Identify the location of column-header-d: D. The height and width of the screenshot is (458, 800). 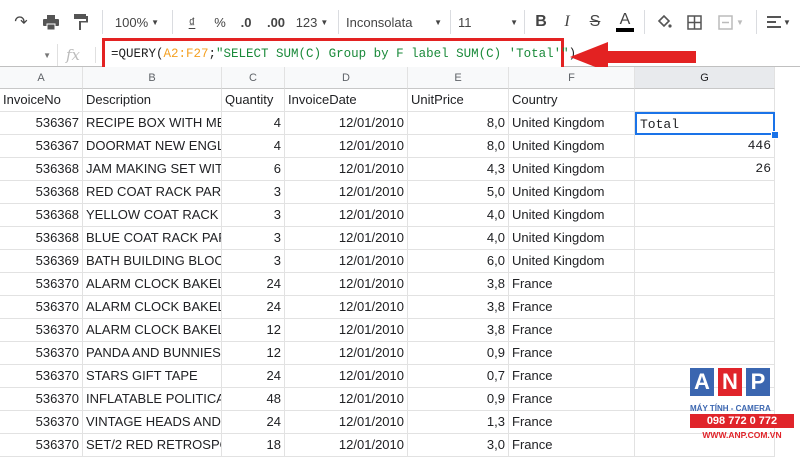
(346, 78).